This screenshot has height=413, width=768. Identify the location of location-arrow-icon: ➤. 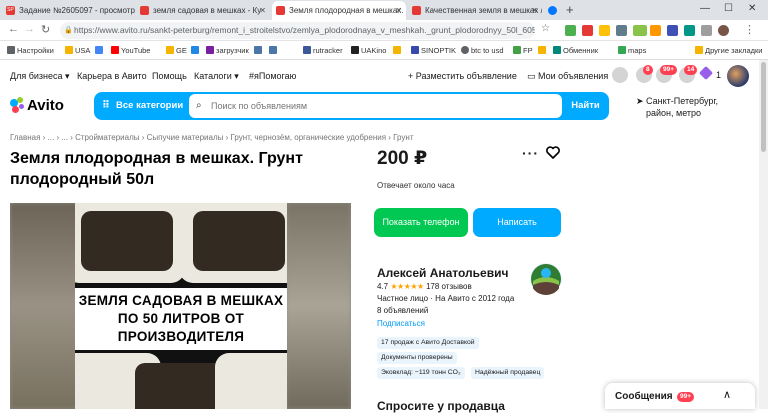
(641, 101).